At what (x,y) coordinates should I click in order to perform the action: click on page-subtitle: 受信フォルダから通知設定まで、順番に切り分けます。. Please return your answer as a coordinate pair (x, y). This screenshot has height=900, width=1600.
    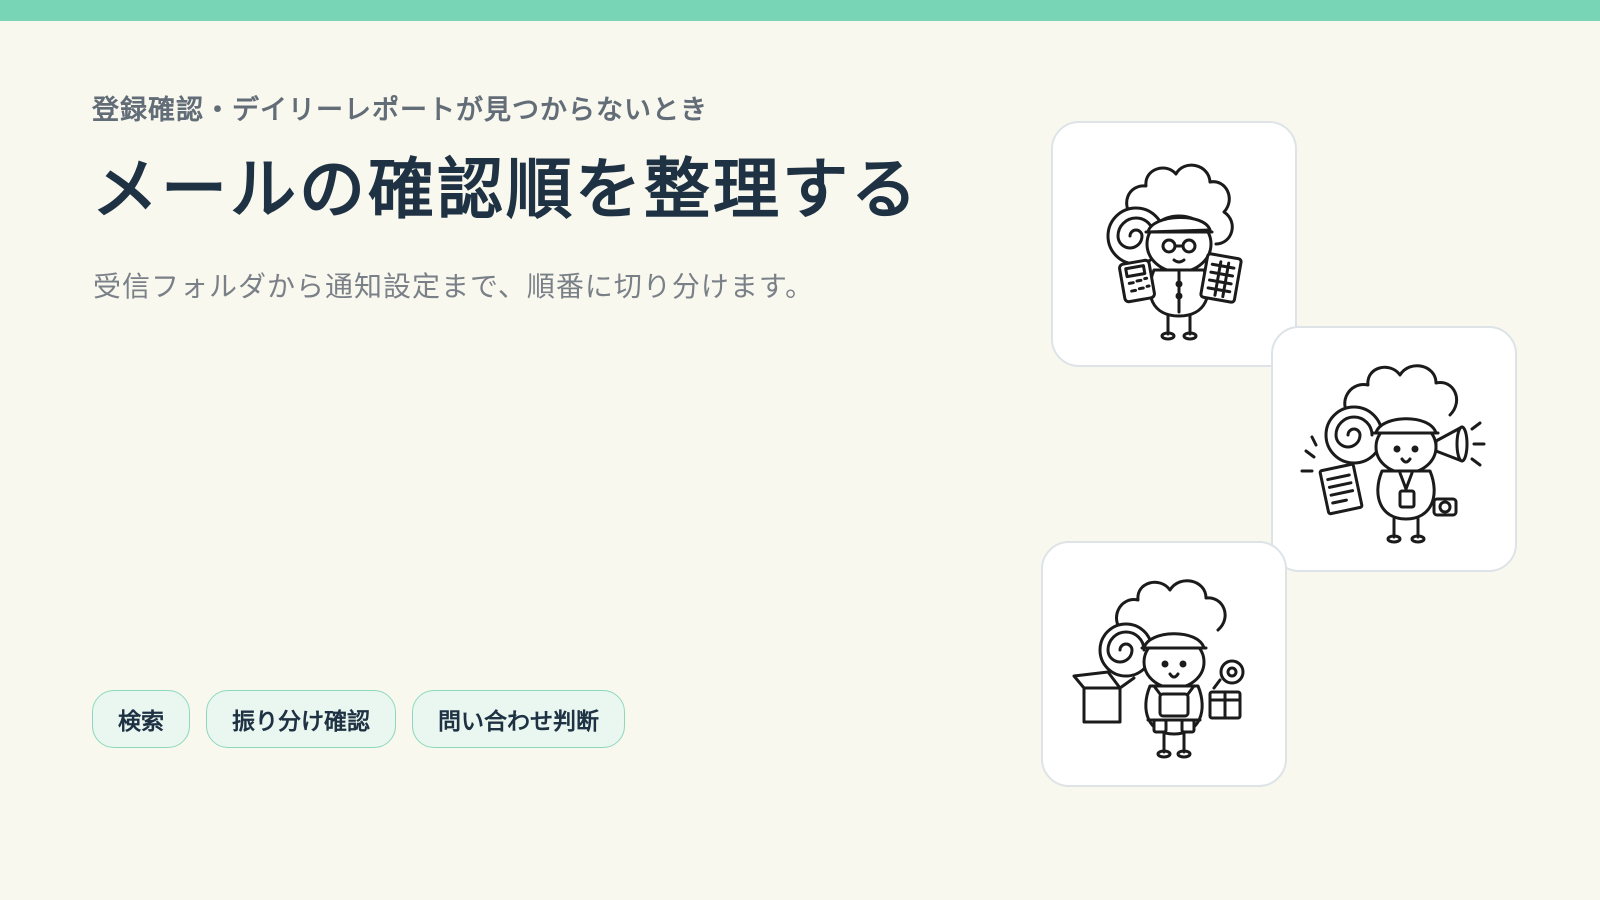
    Looking at the image, I should click on (454, 286).